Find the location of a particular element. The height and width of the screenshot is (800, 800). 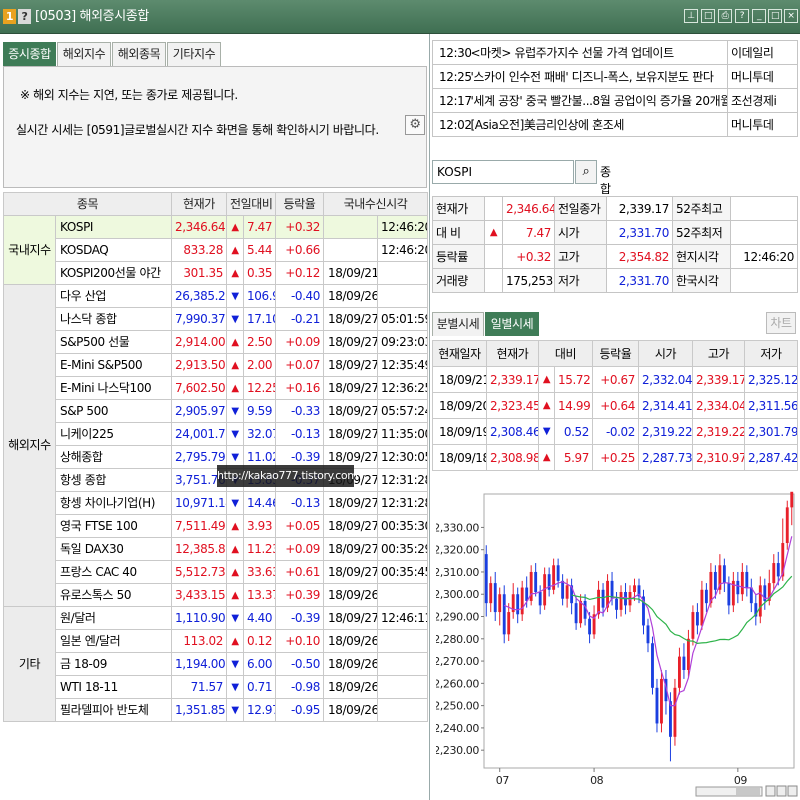

table-row: 상해종합2,795.79▼11.02-0.3918/09/2712:30:05 is located at coordinates (216, 457).